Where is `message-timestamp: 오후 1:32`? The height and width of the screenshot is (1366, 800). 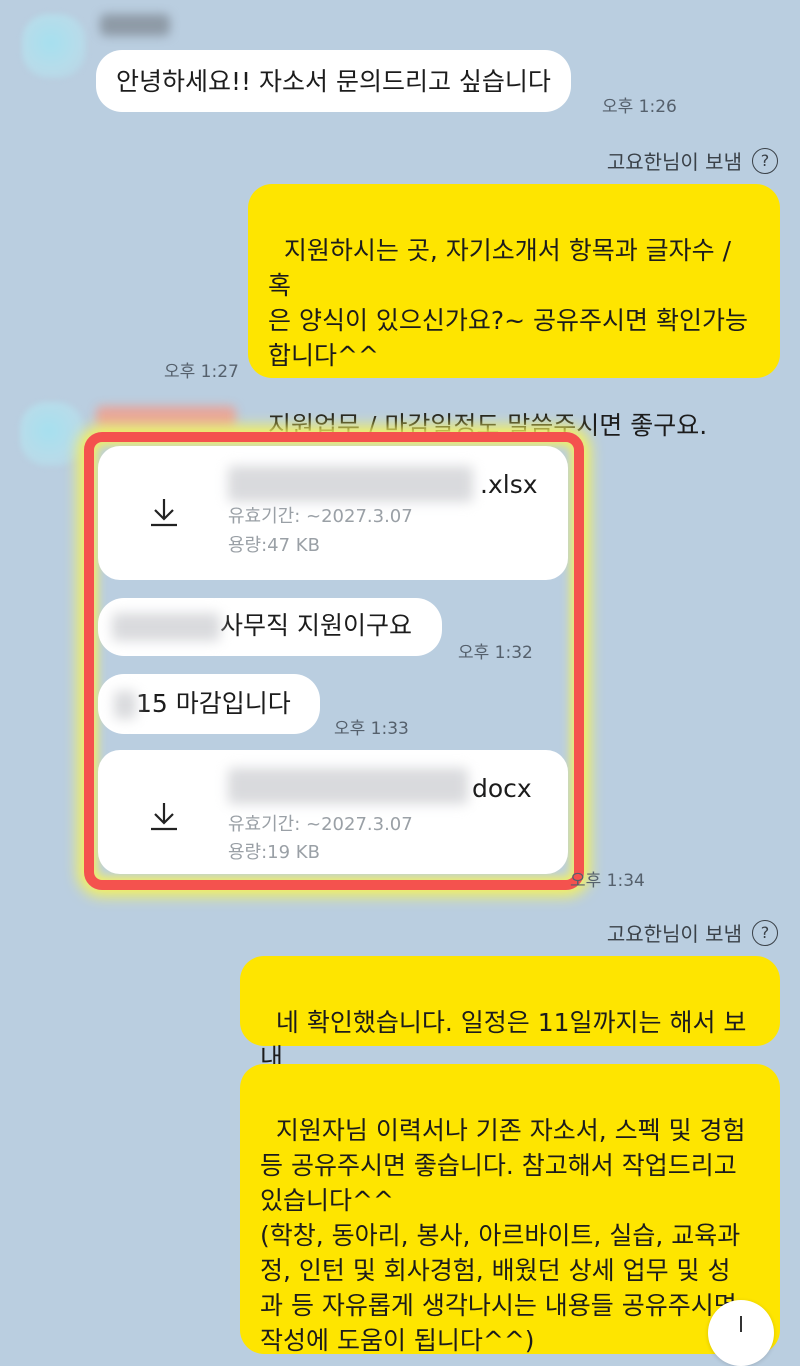 message-timestamp: 오후 1:32 is located at coordinates (495, 653).